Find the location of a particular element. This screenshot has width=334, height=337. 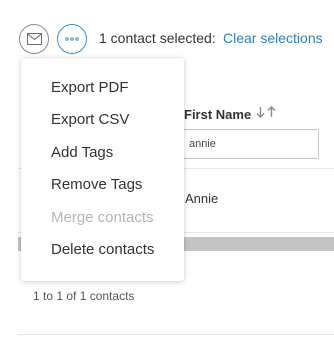

first-name-cell: Annie is located at coordinates (202, 198).